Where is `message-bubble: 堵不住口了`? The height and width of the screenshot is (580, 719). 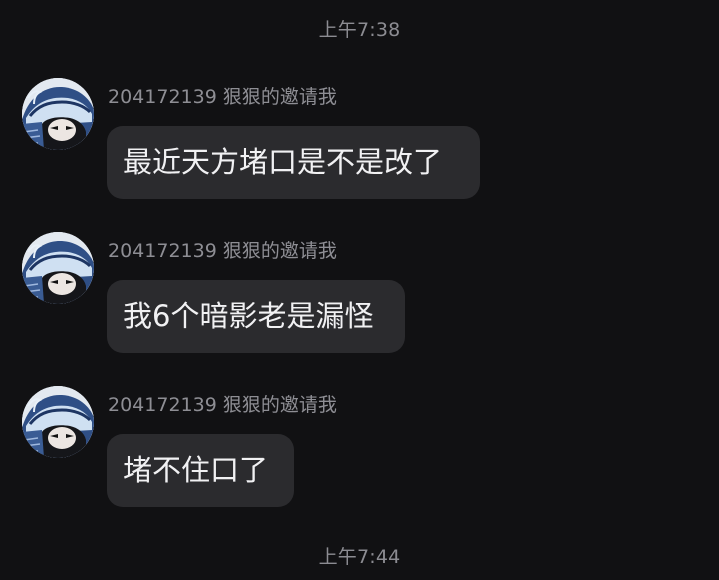
message-bubble: 堵不住口了 is located at coordinates (200, 470).